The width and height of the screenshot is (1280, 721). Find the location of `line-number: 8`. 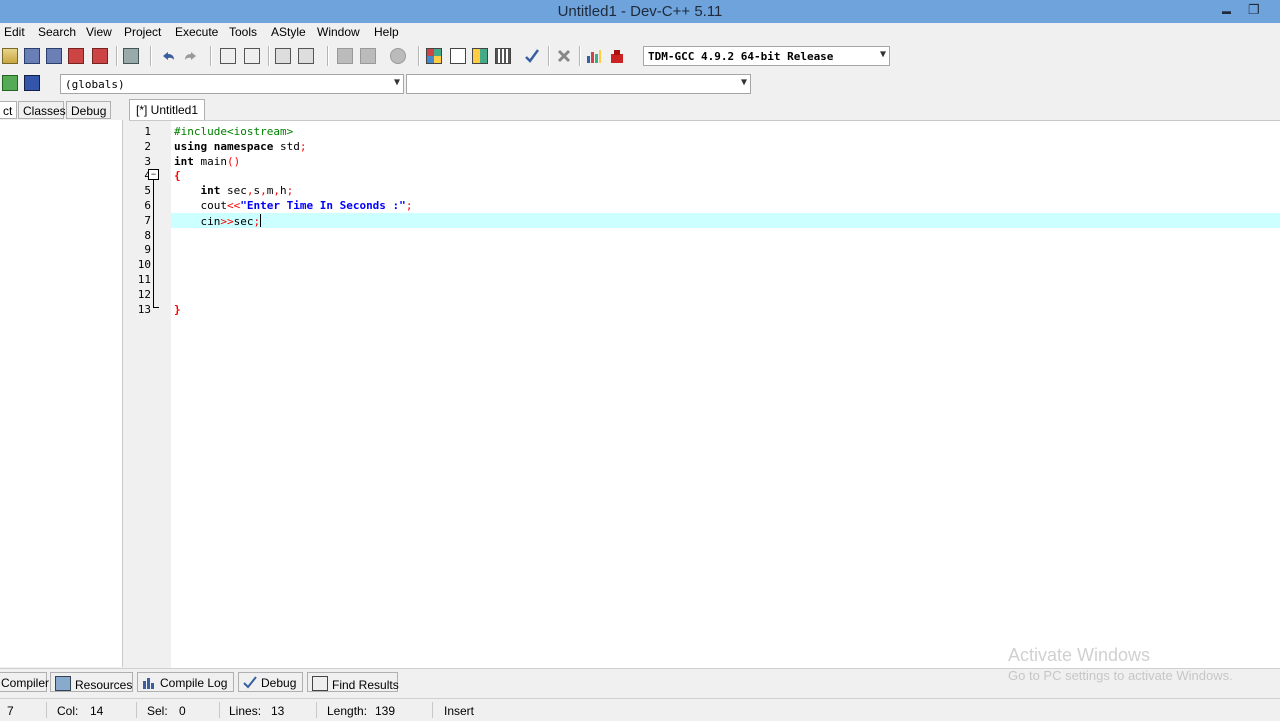

line-number: 8 is located at coordinates (147, 235).